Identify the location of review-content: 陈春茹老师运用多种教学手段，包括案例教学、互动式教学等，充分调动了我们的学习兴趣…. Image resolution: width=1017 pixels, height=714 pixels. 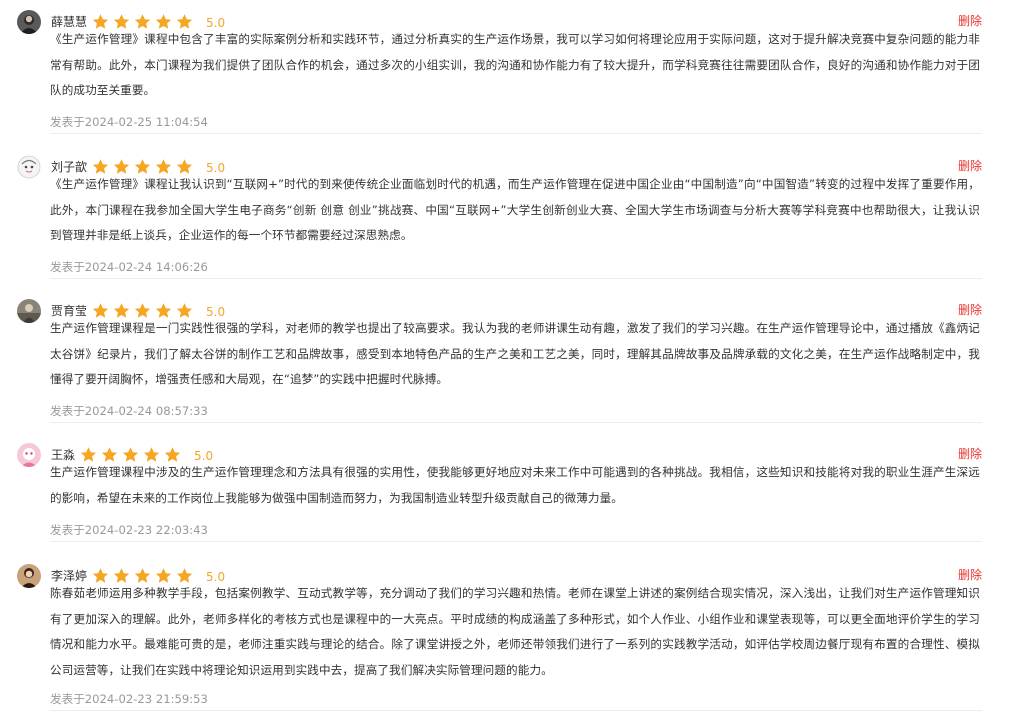
(515, 631).